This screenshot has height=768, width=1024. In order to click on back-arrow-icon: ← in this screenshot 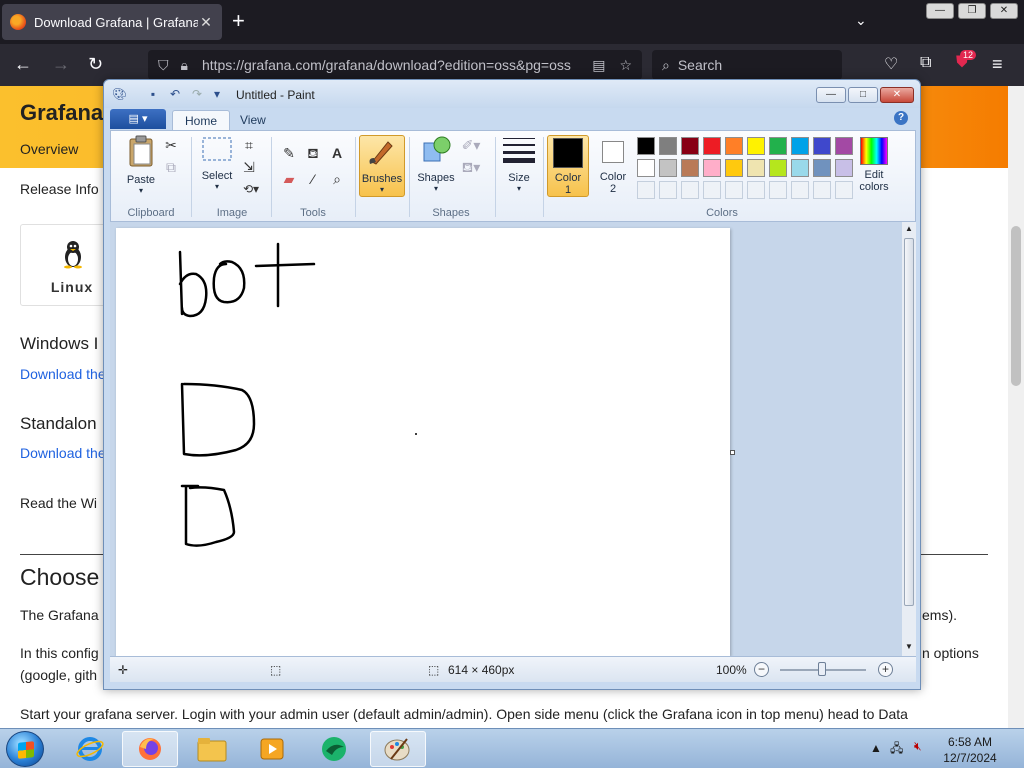, I will do `click(23, 64)`.